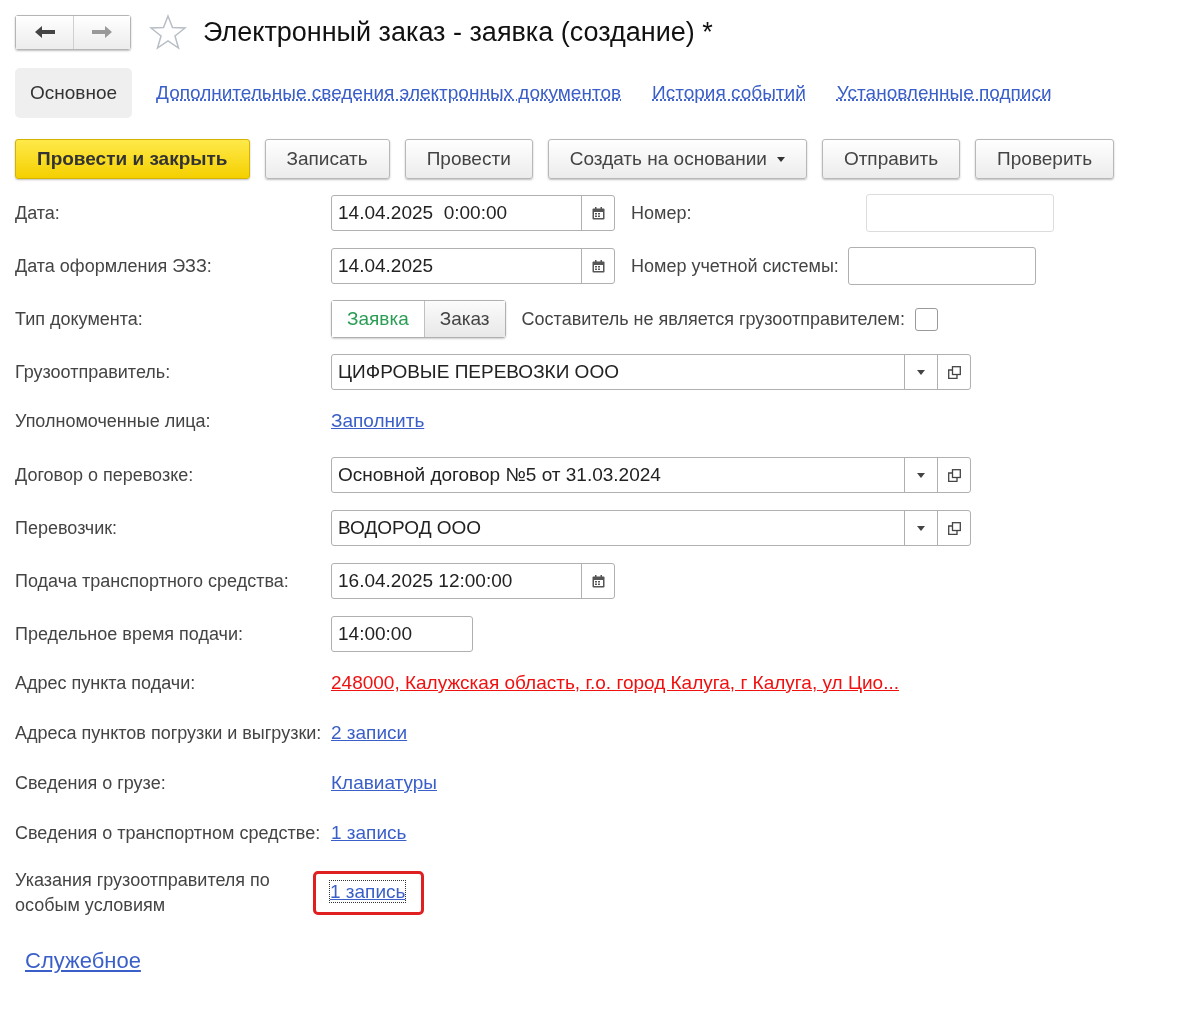 This screenshot has height=1014, width=1188. Describe the element at coordinates (369, 733) in the screenshot. I see `link: 2 записи` at that location.